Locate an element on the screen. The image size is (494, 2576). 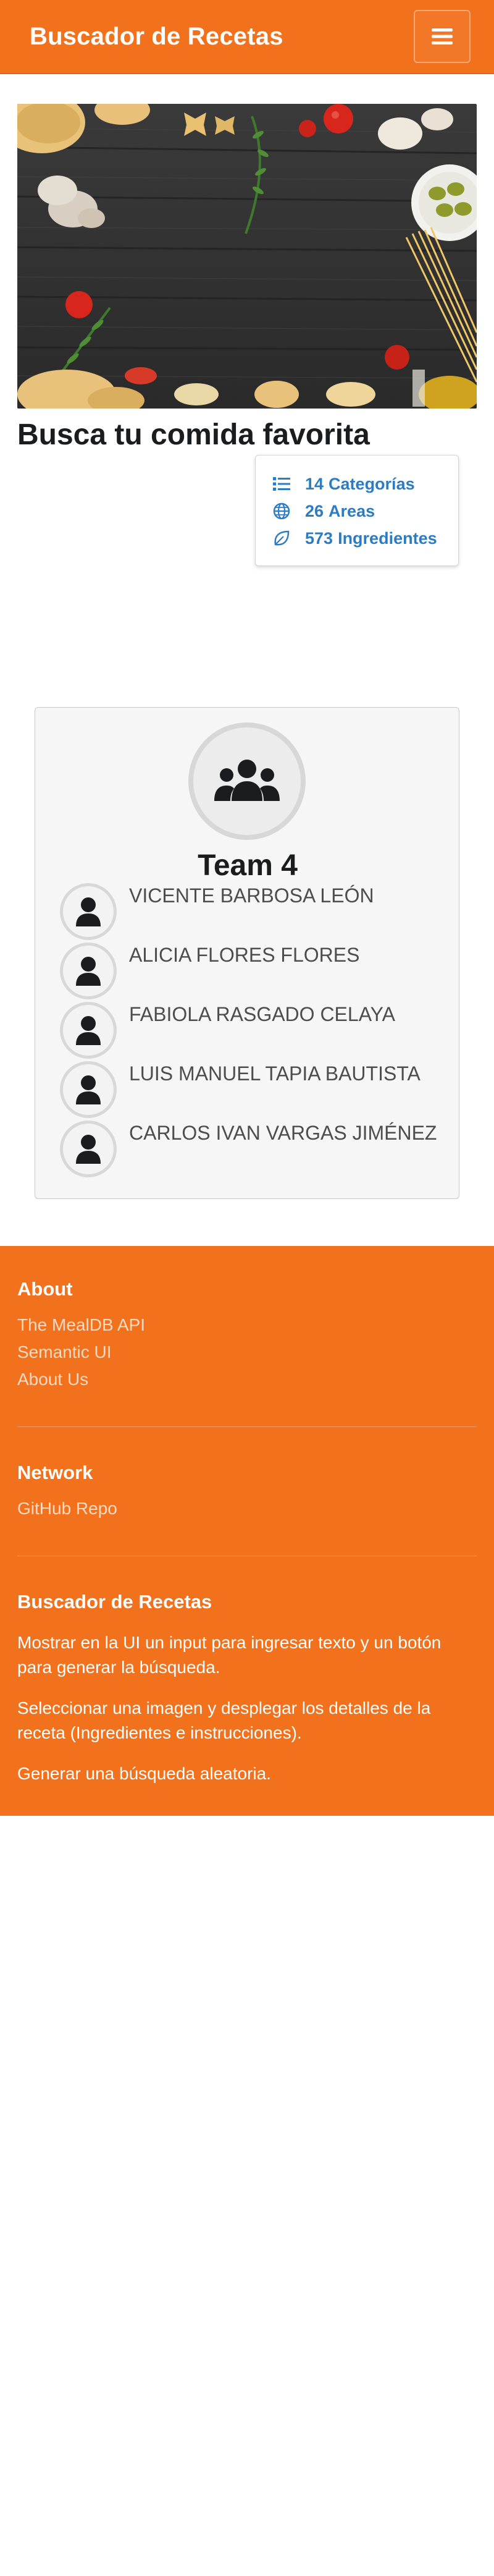
globe-icon is located at coordinates (288, 511).